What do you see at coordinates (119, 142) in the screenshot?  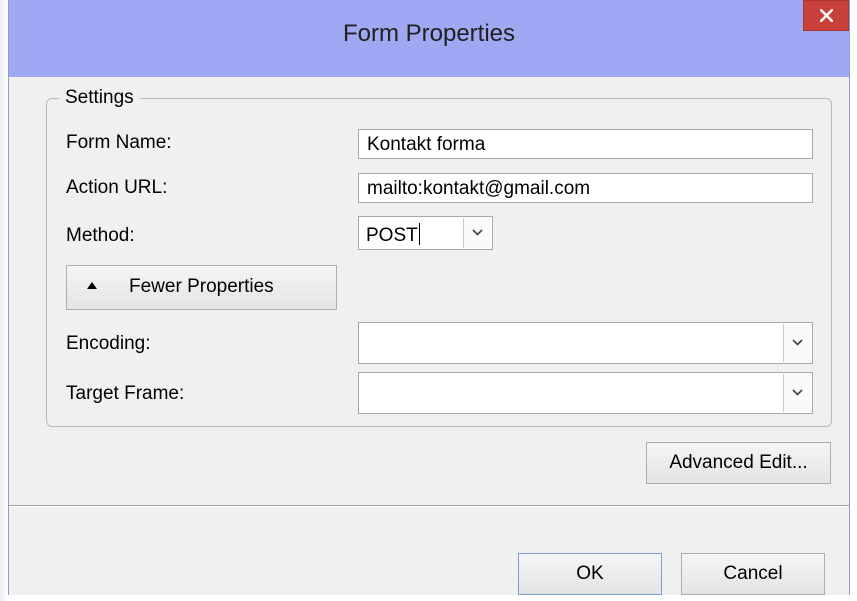 I see `form-name-label: Form Name:` at bounding box center [119, 142].